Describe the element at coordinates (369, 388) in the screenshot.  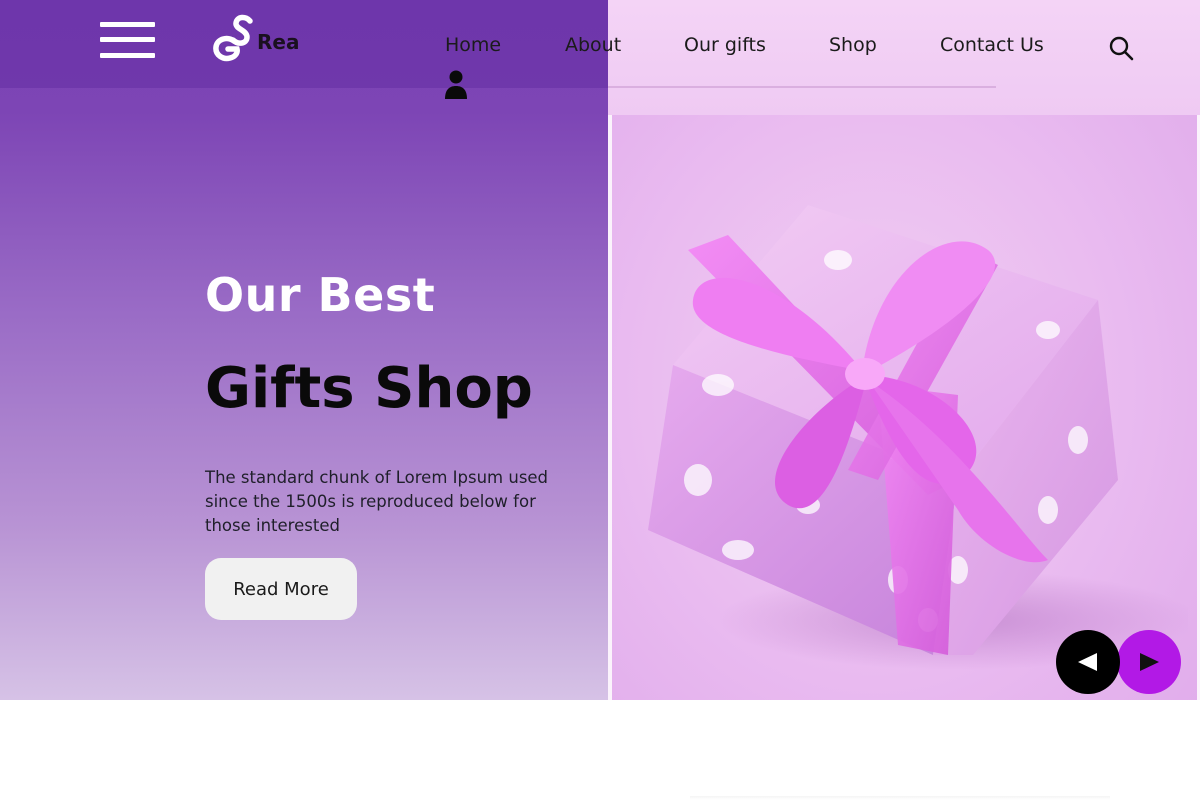
I see `hero-title: Gifts Shop` at that location.